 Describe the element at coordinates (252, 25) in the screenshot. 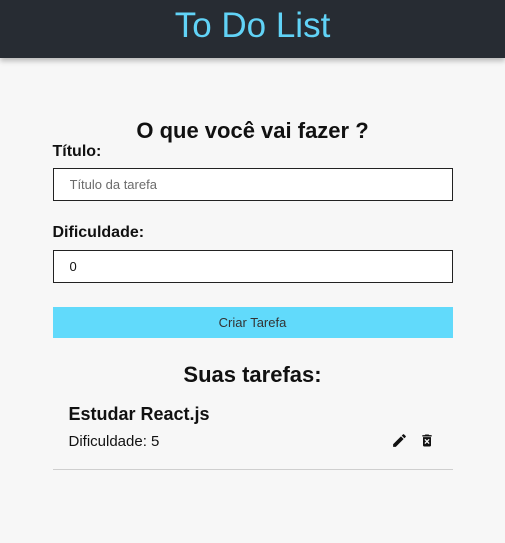

I see `app-title: To Do List` at that location.